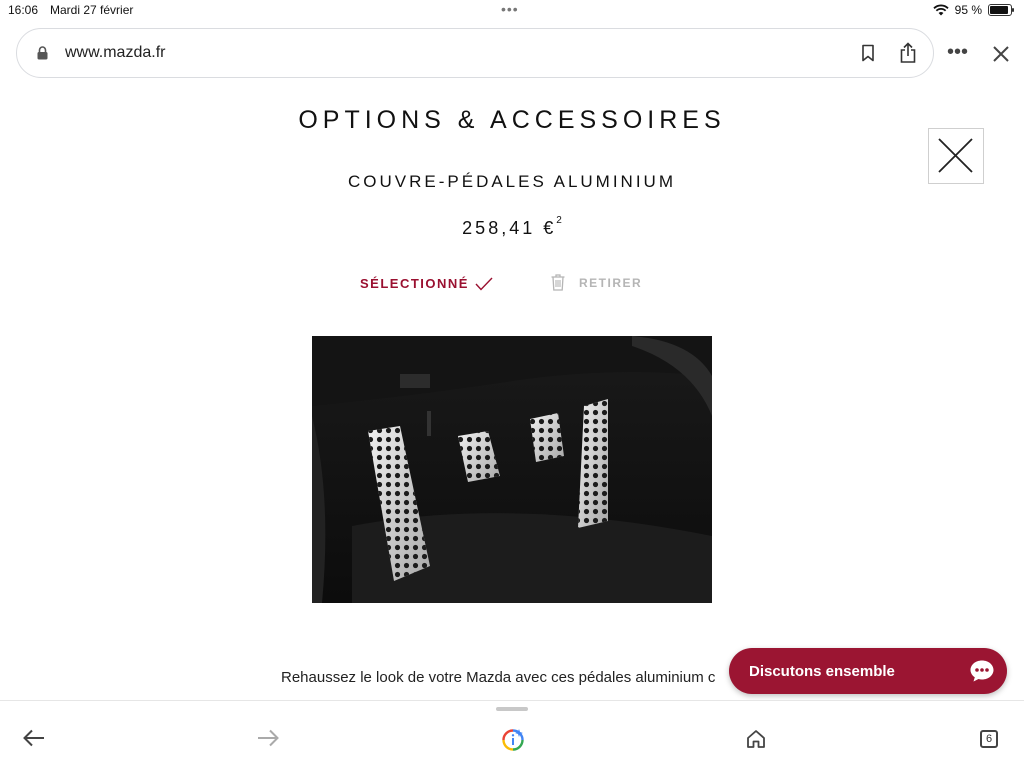 Image resolution: width=1024 pixels, height=769 pixels. What do you see at coordinates (1001, 10) in the screenshot?
I see `battery-icon` at bounding box center [1001, 10].